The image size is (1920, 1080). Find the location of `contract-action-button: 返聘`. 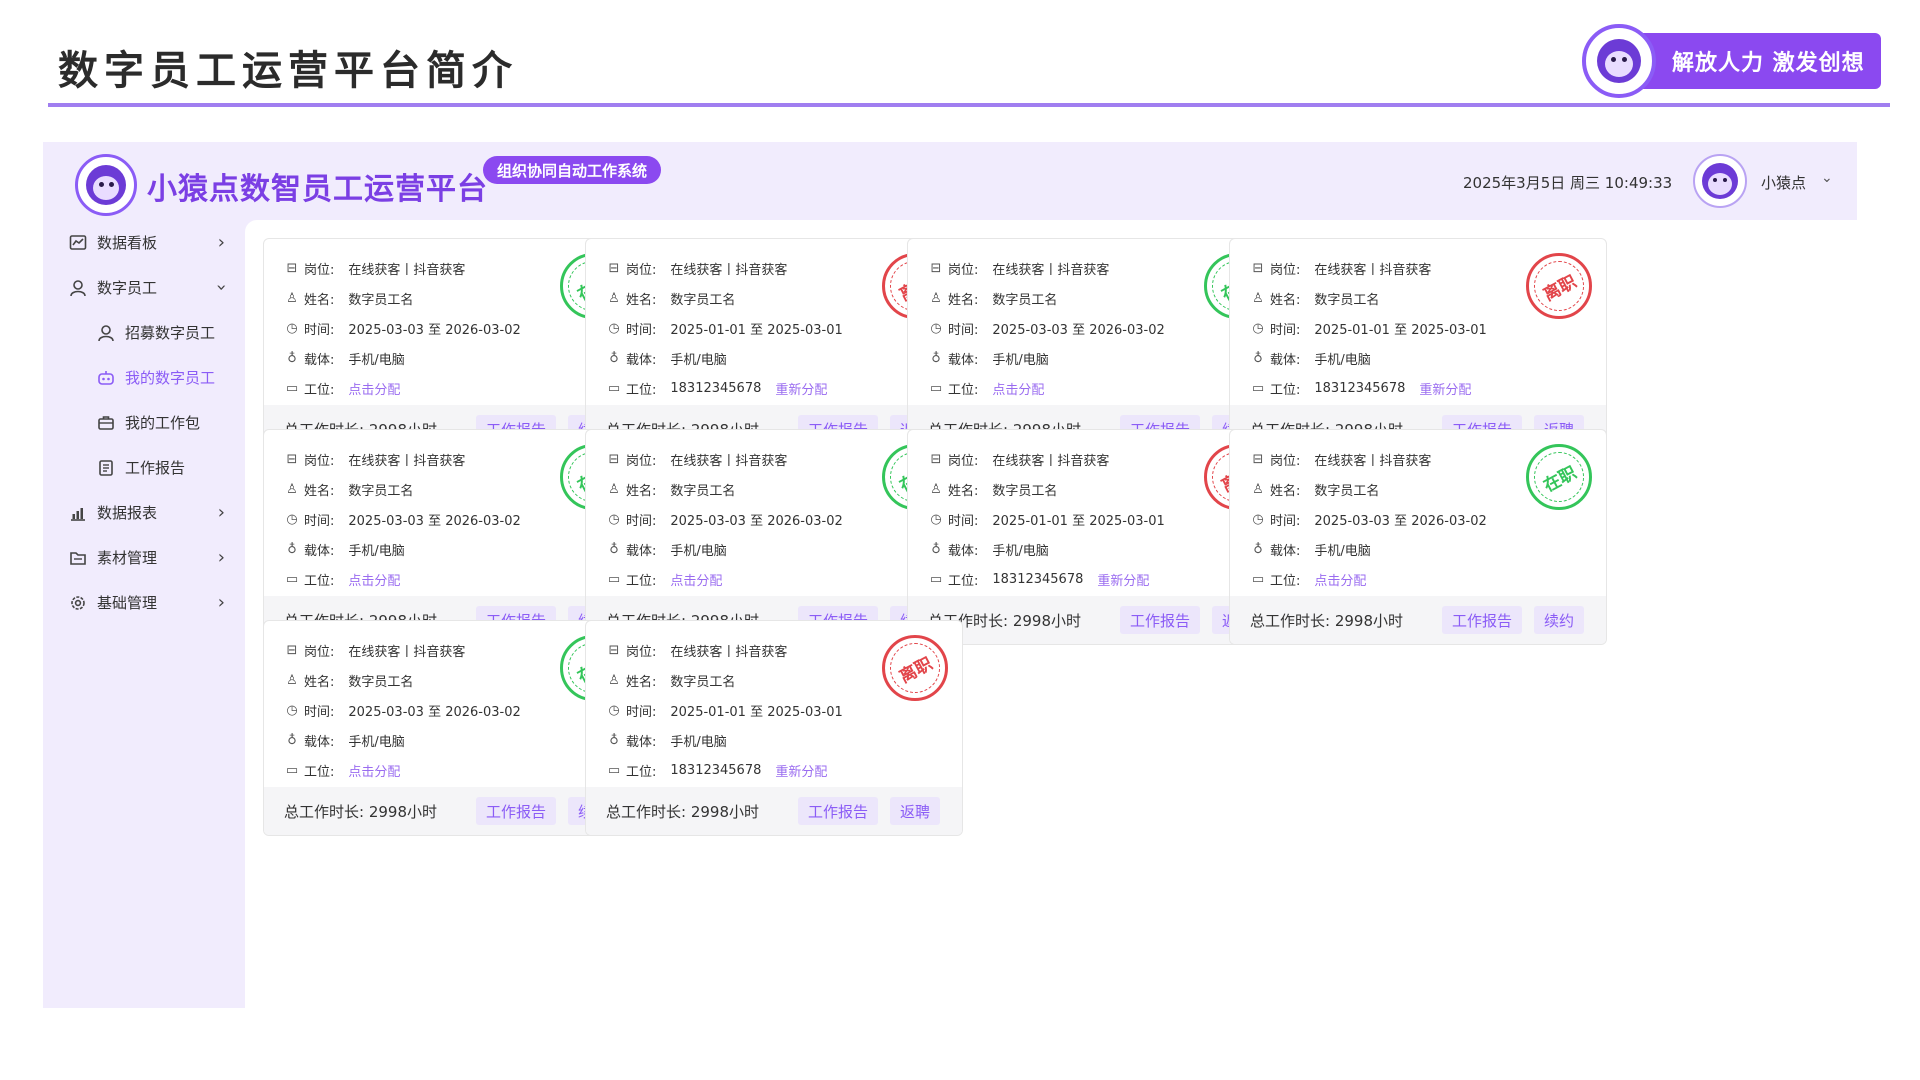

contract-action-button: 返聘 is located at coordinates (915, 811).